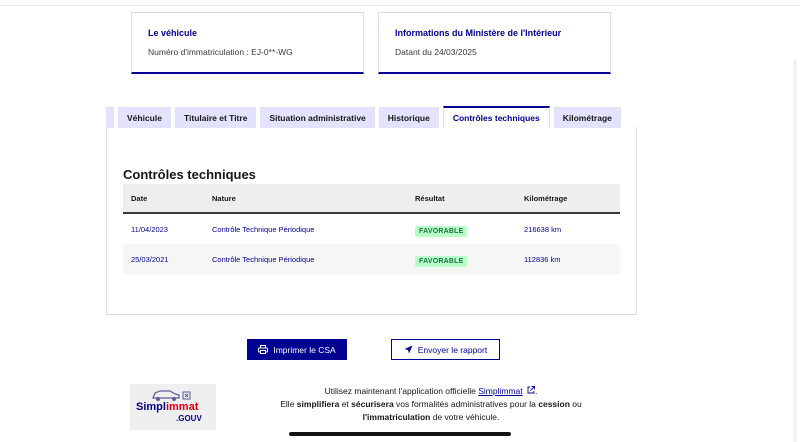  I want to click on header-mileage: Kilométrage, so click(546, 198).